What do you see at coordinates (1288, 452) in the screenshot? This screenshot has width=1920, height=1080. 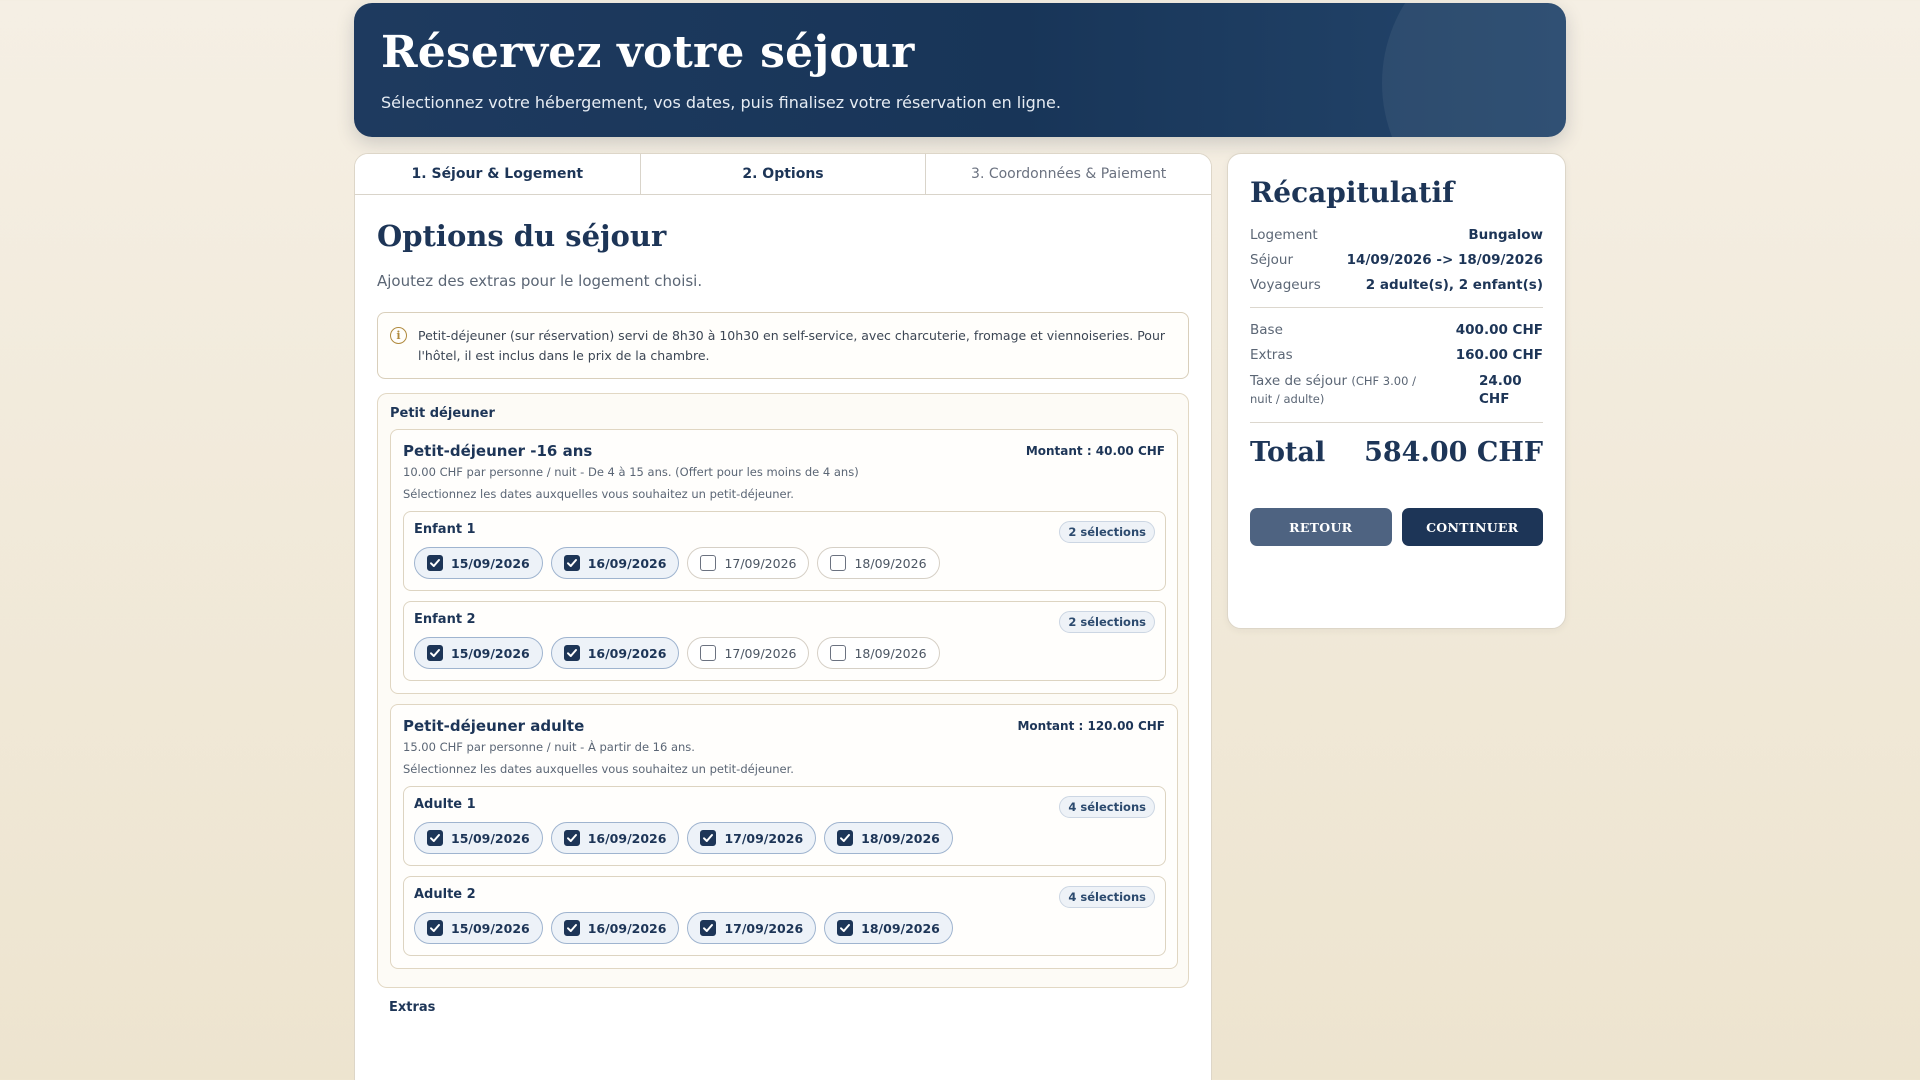 I see `total-label: Total` at bounding box center [1288, 452].